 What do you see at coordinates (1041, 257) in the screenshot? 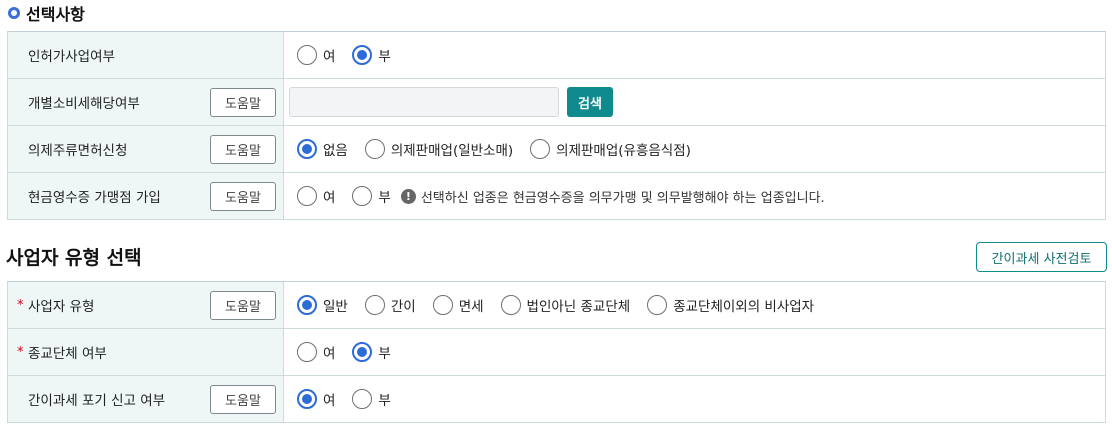
I see `simplified-tax-prereview-button: 간이과세 사전검토` at bounding box center [1041, 257].